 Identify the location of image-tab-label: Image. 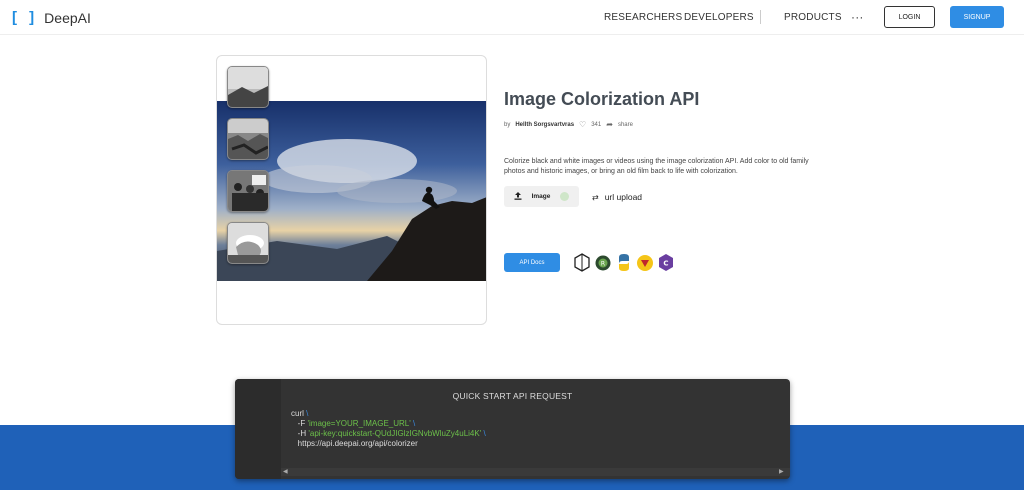
(541, 196).